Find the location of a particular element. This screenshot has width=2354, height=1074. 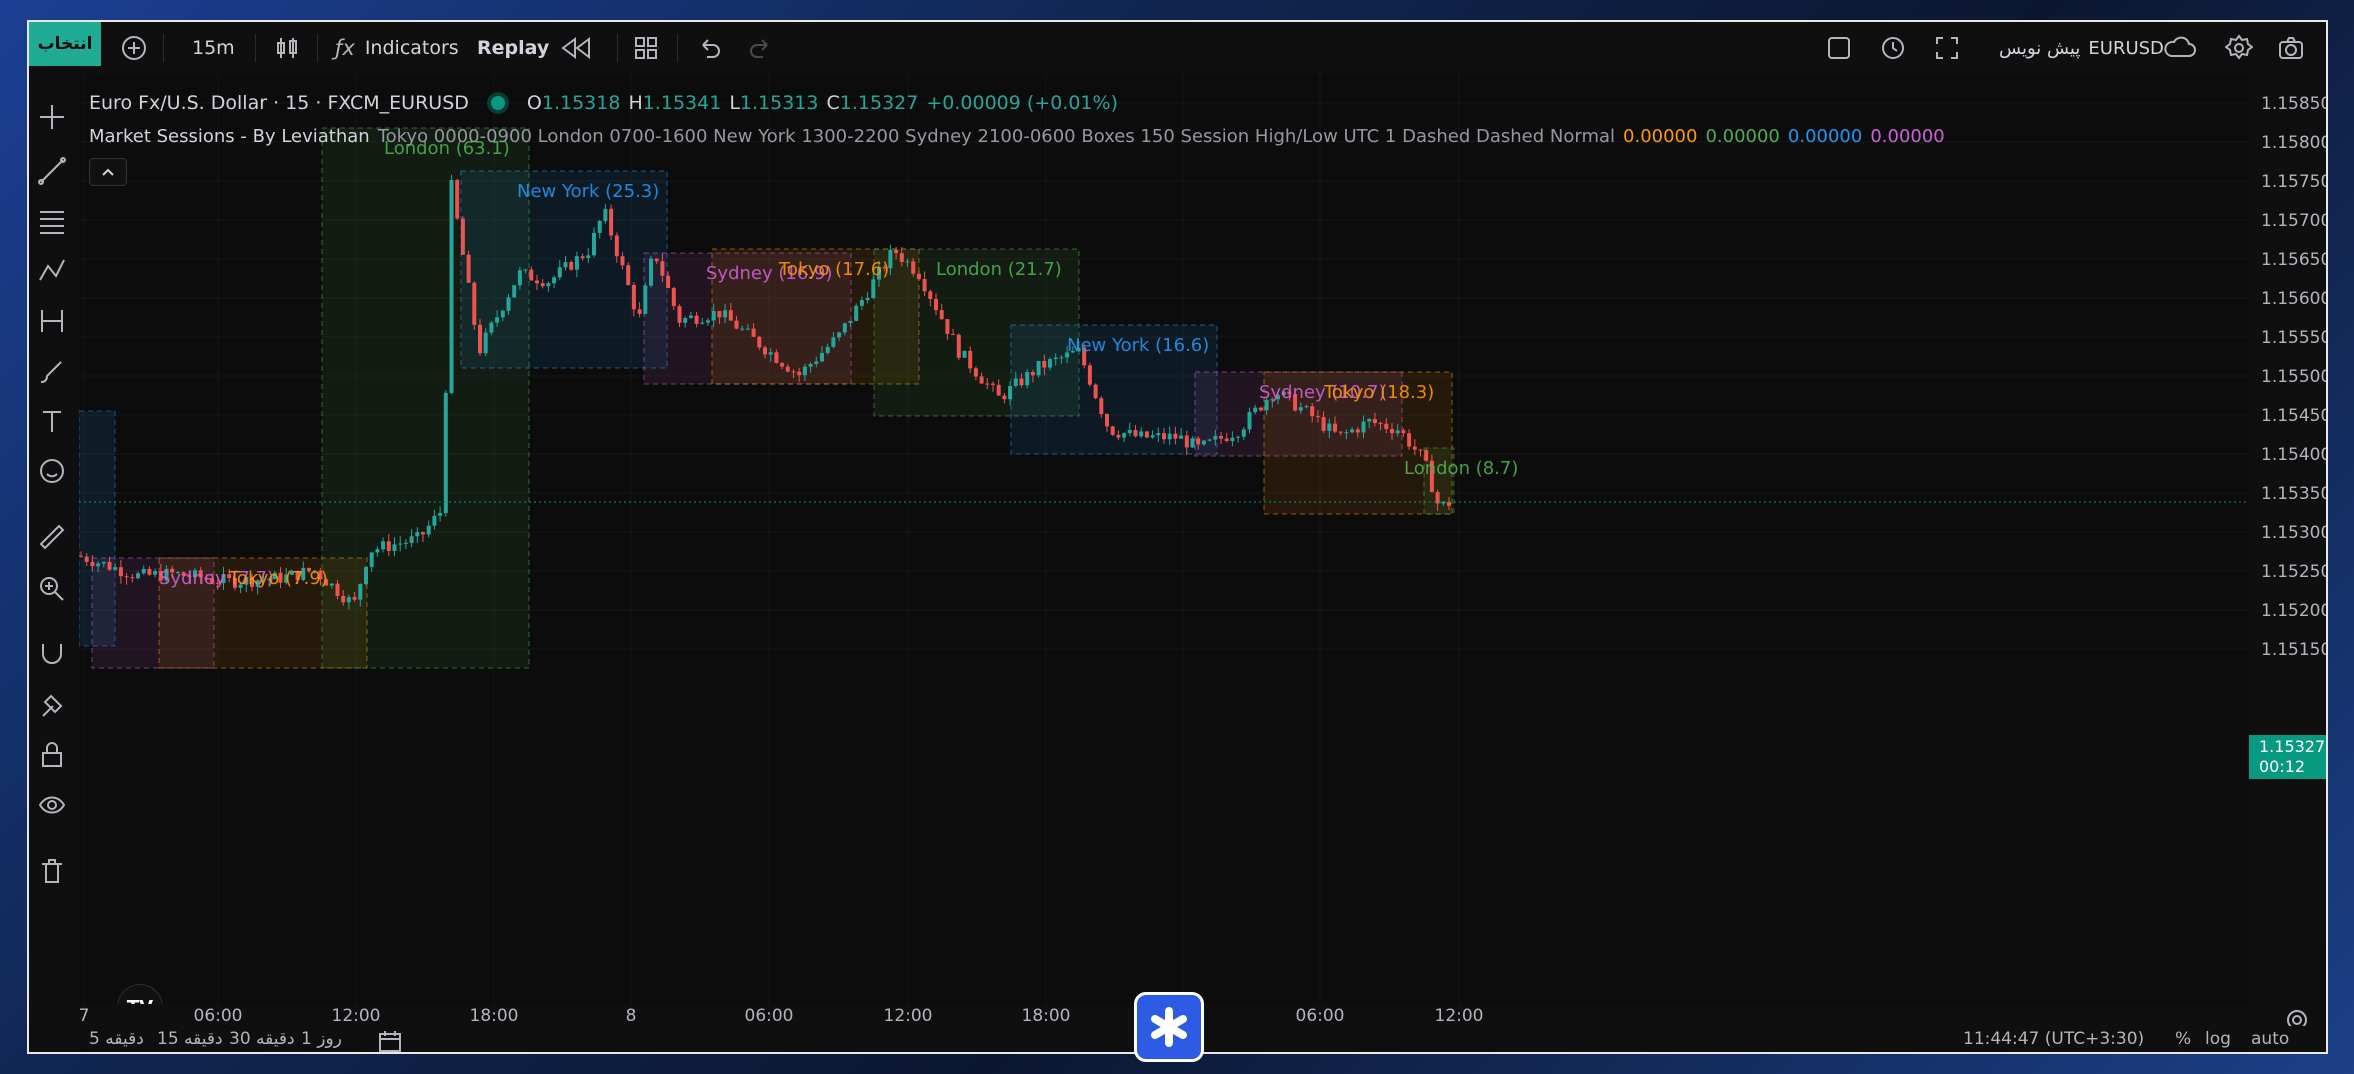

emoji-icon is located at coordinates (52, 471).